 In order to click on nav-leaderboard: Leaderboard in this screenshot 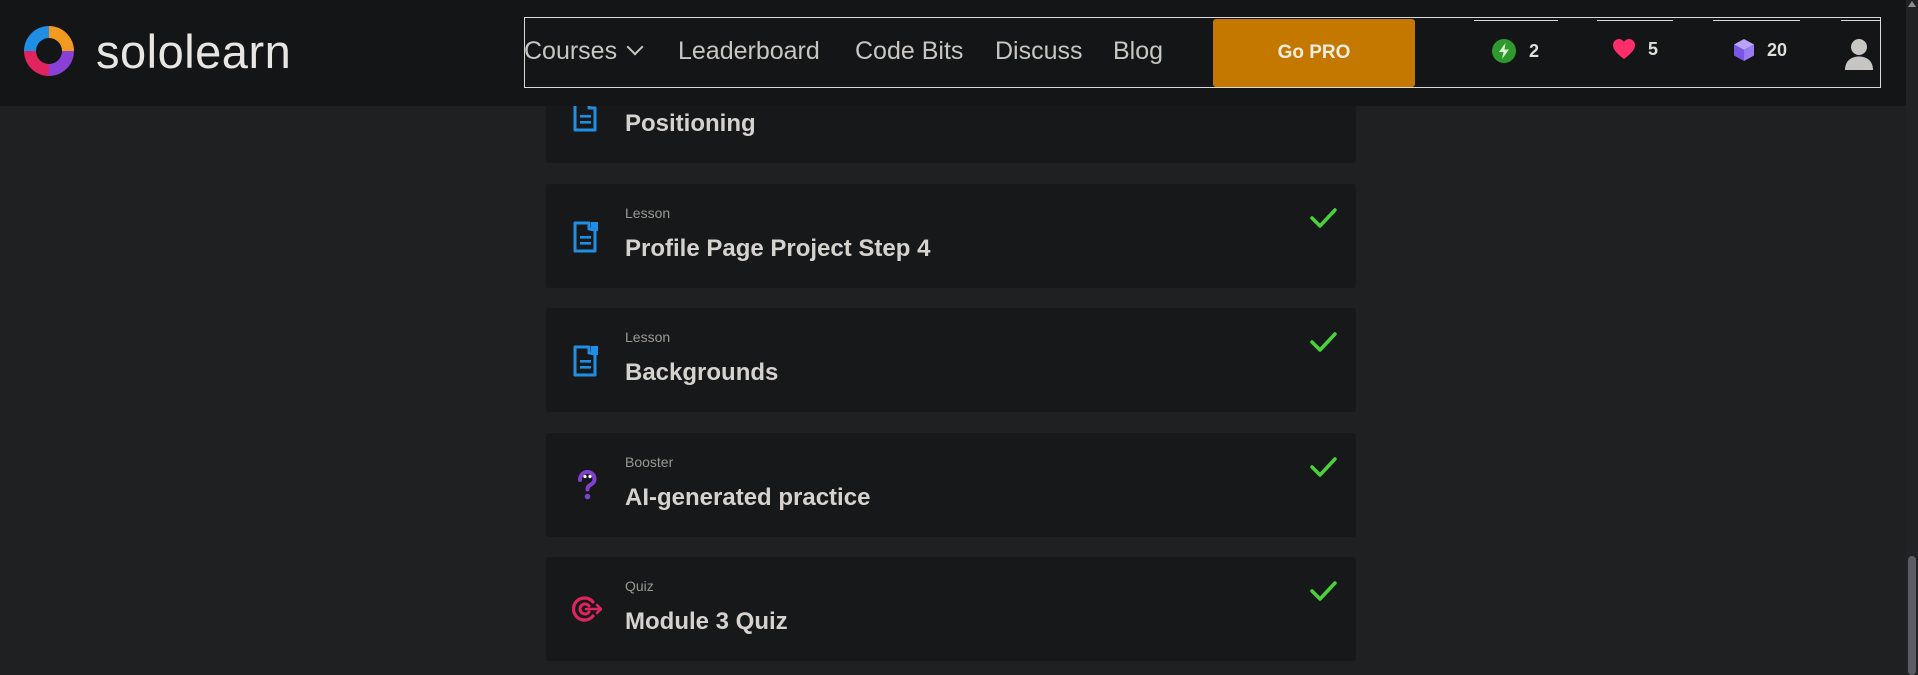, I will do `click(749, 51)`.